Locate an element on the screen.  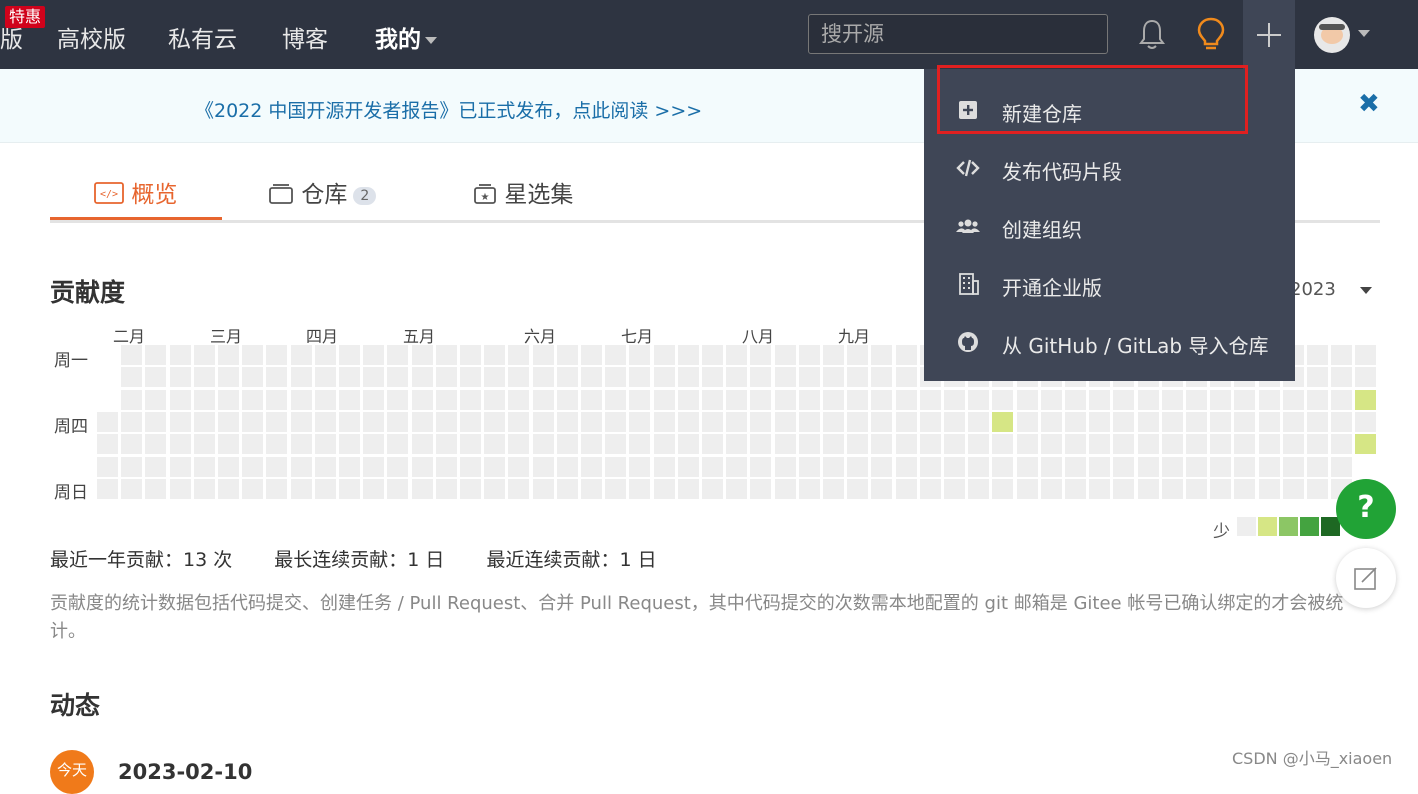
tab-repositories: 仓库 2 is located at coordinates (322, 192).